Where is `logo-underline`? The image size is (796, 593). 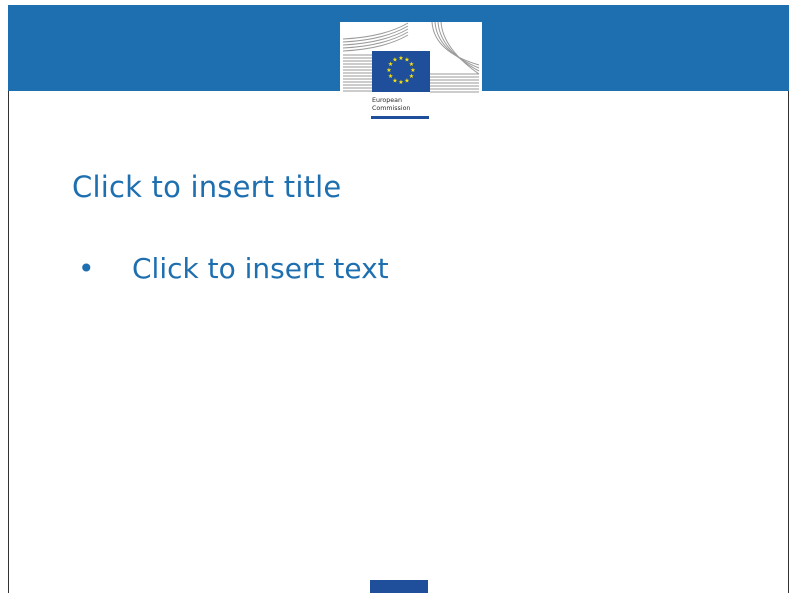
logo-underline is located at coordinates (400, 117).